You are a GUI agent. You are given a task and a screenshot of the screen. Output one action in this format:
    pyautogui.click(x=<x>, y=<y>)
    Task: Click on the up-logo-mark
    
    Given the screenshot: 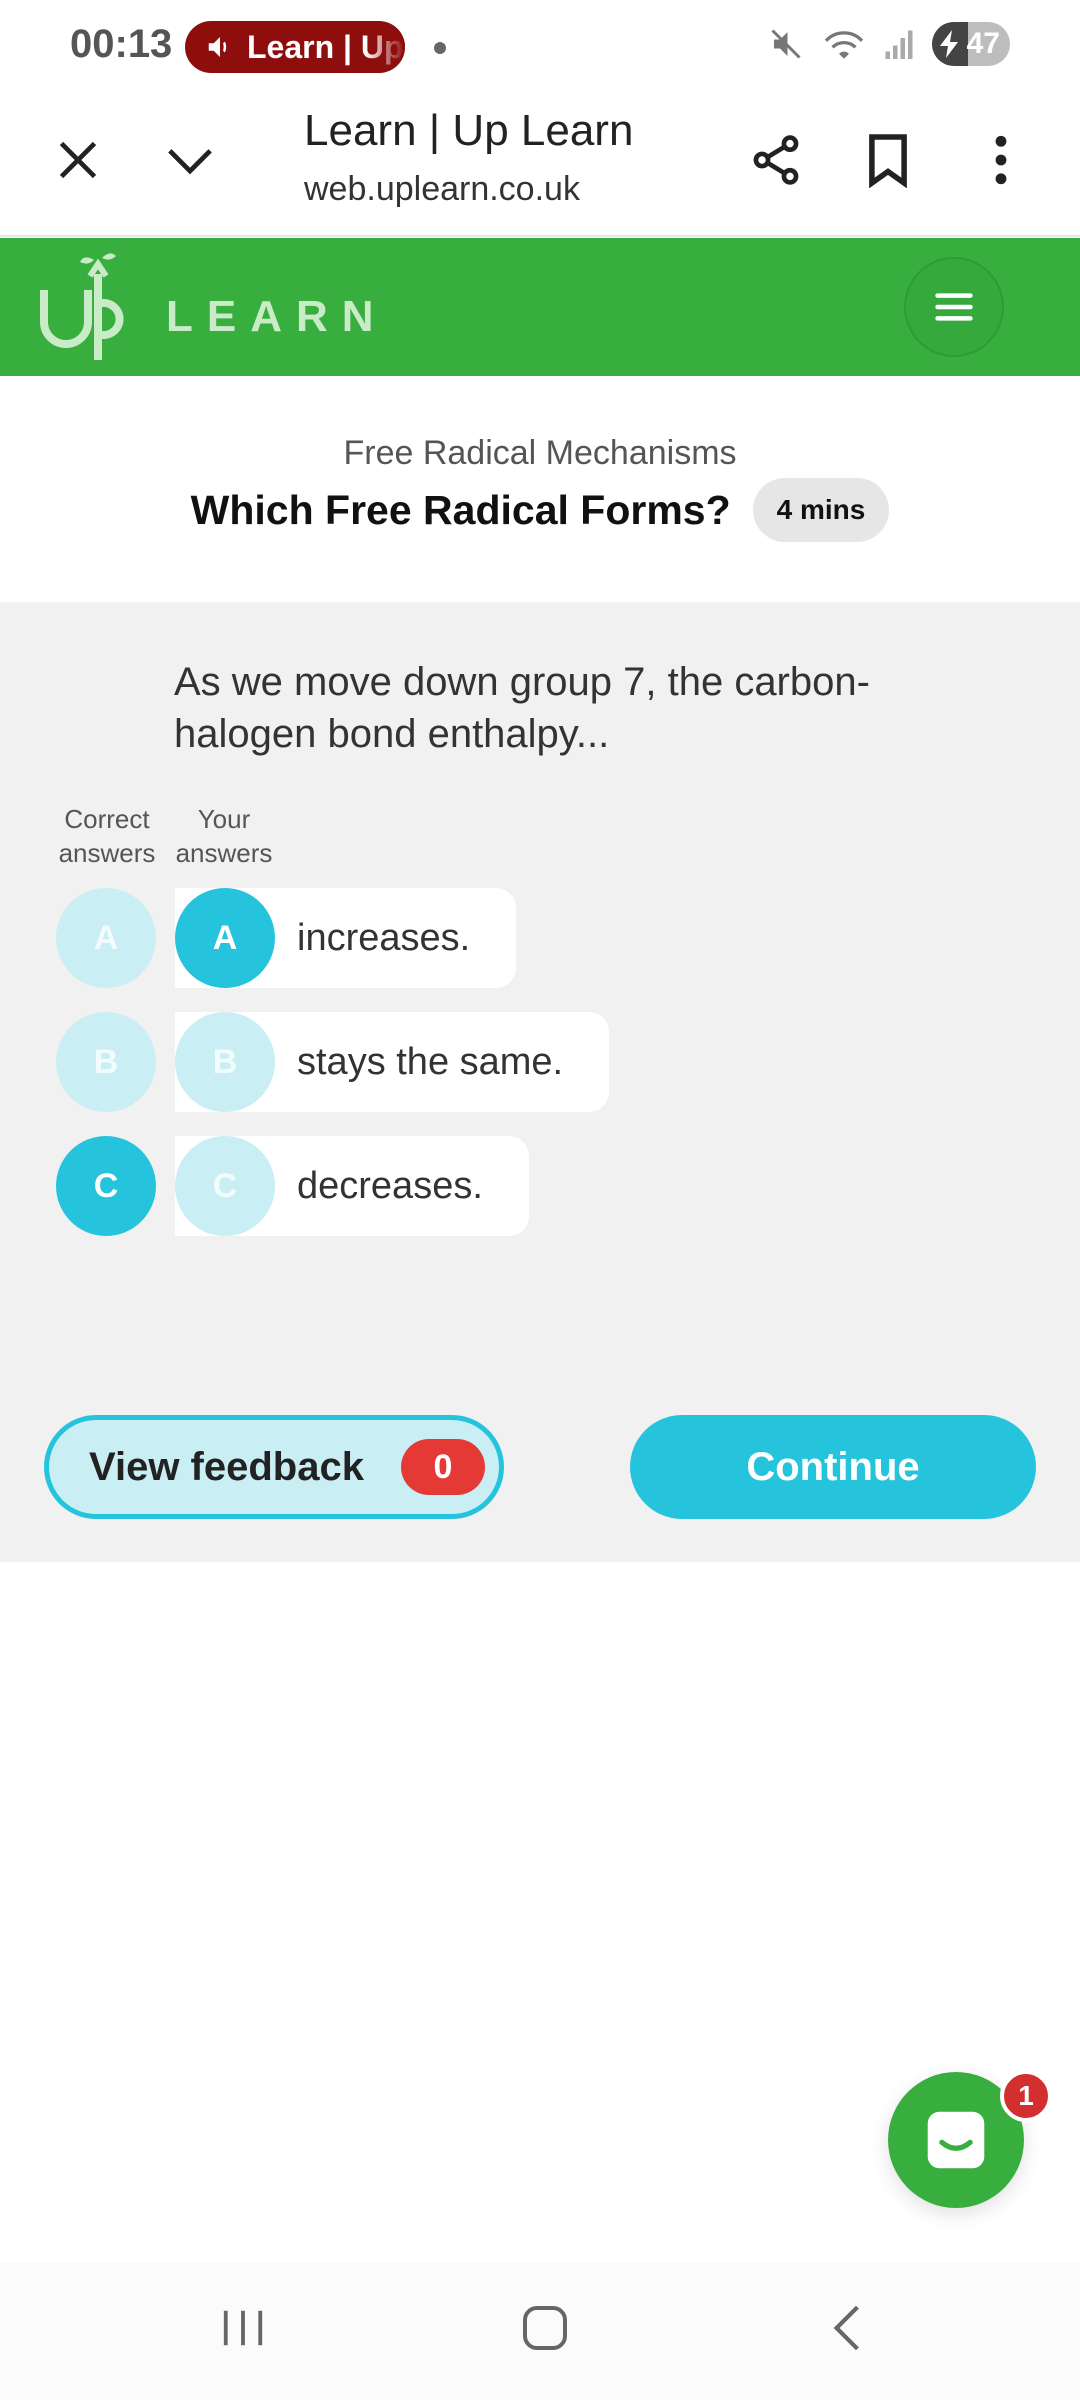 What is the action you would take?
    pyautogui.click(x=82, y=306)
    